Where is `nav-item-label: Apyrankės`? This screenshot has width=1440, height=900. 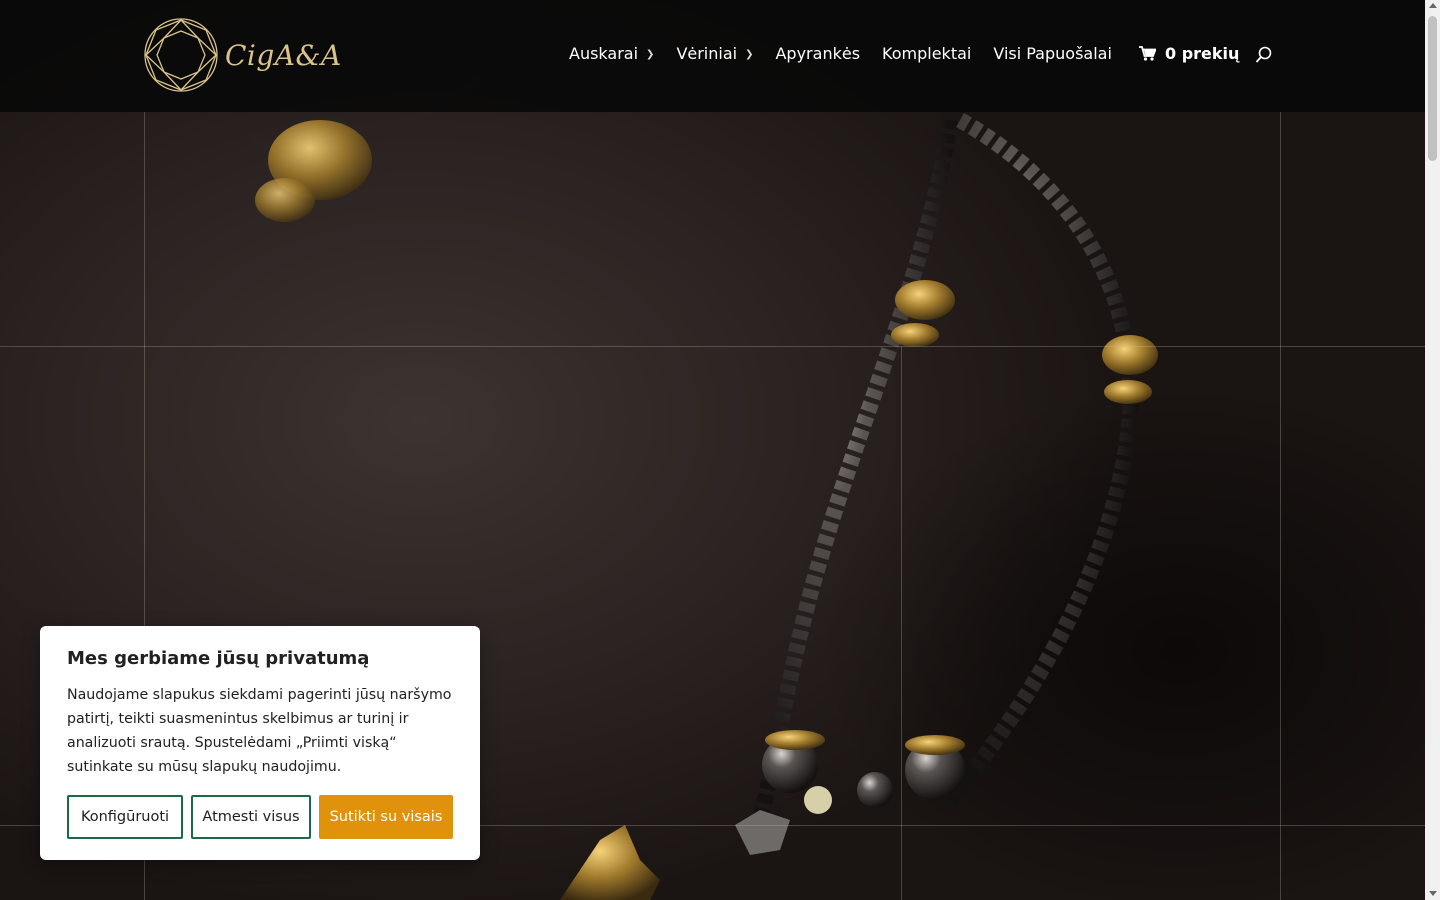
nav-item-label: Apyrankės is located at coordinates (818, 53).